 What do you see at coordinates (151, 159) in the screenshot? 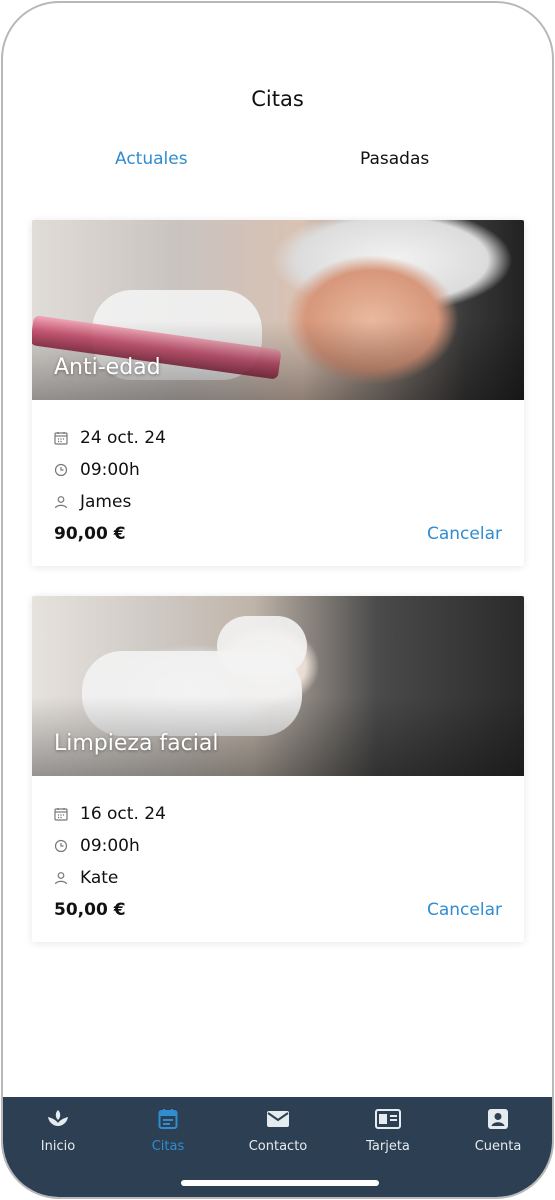
I see `tab-actuales: Actuales` at bounding box center [151, 159].